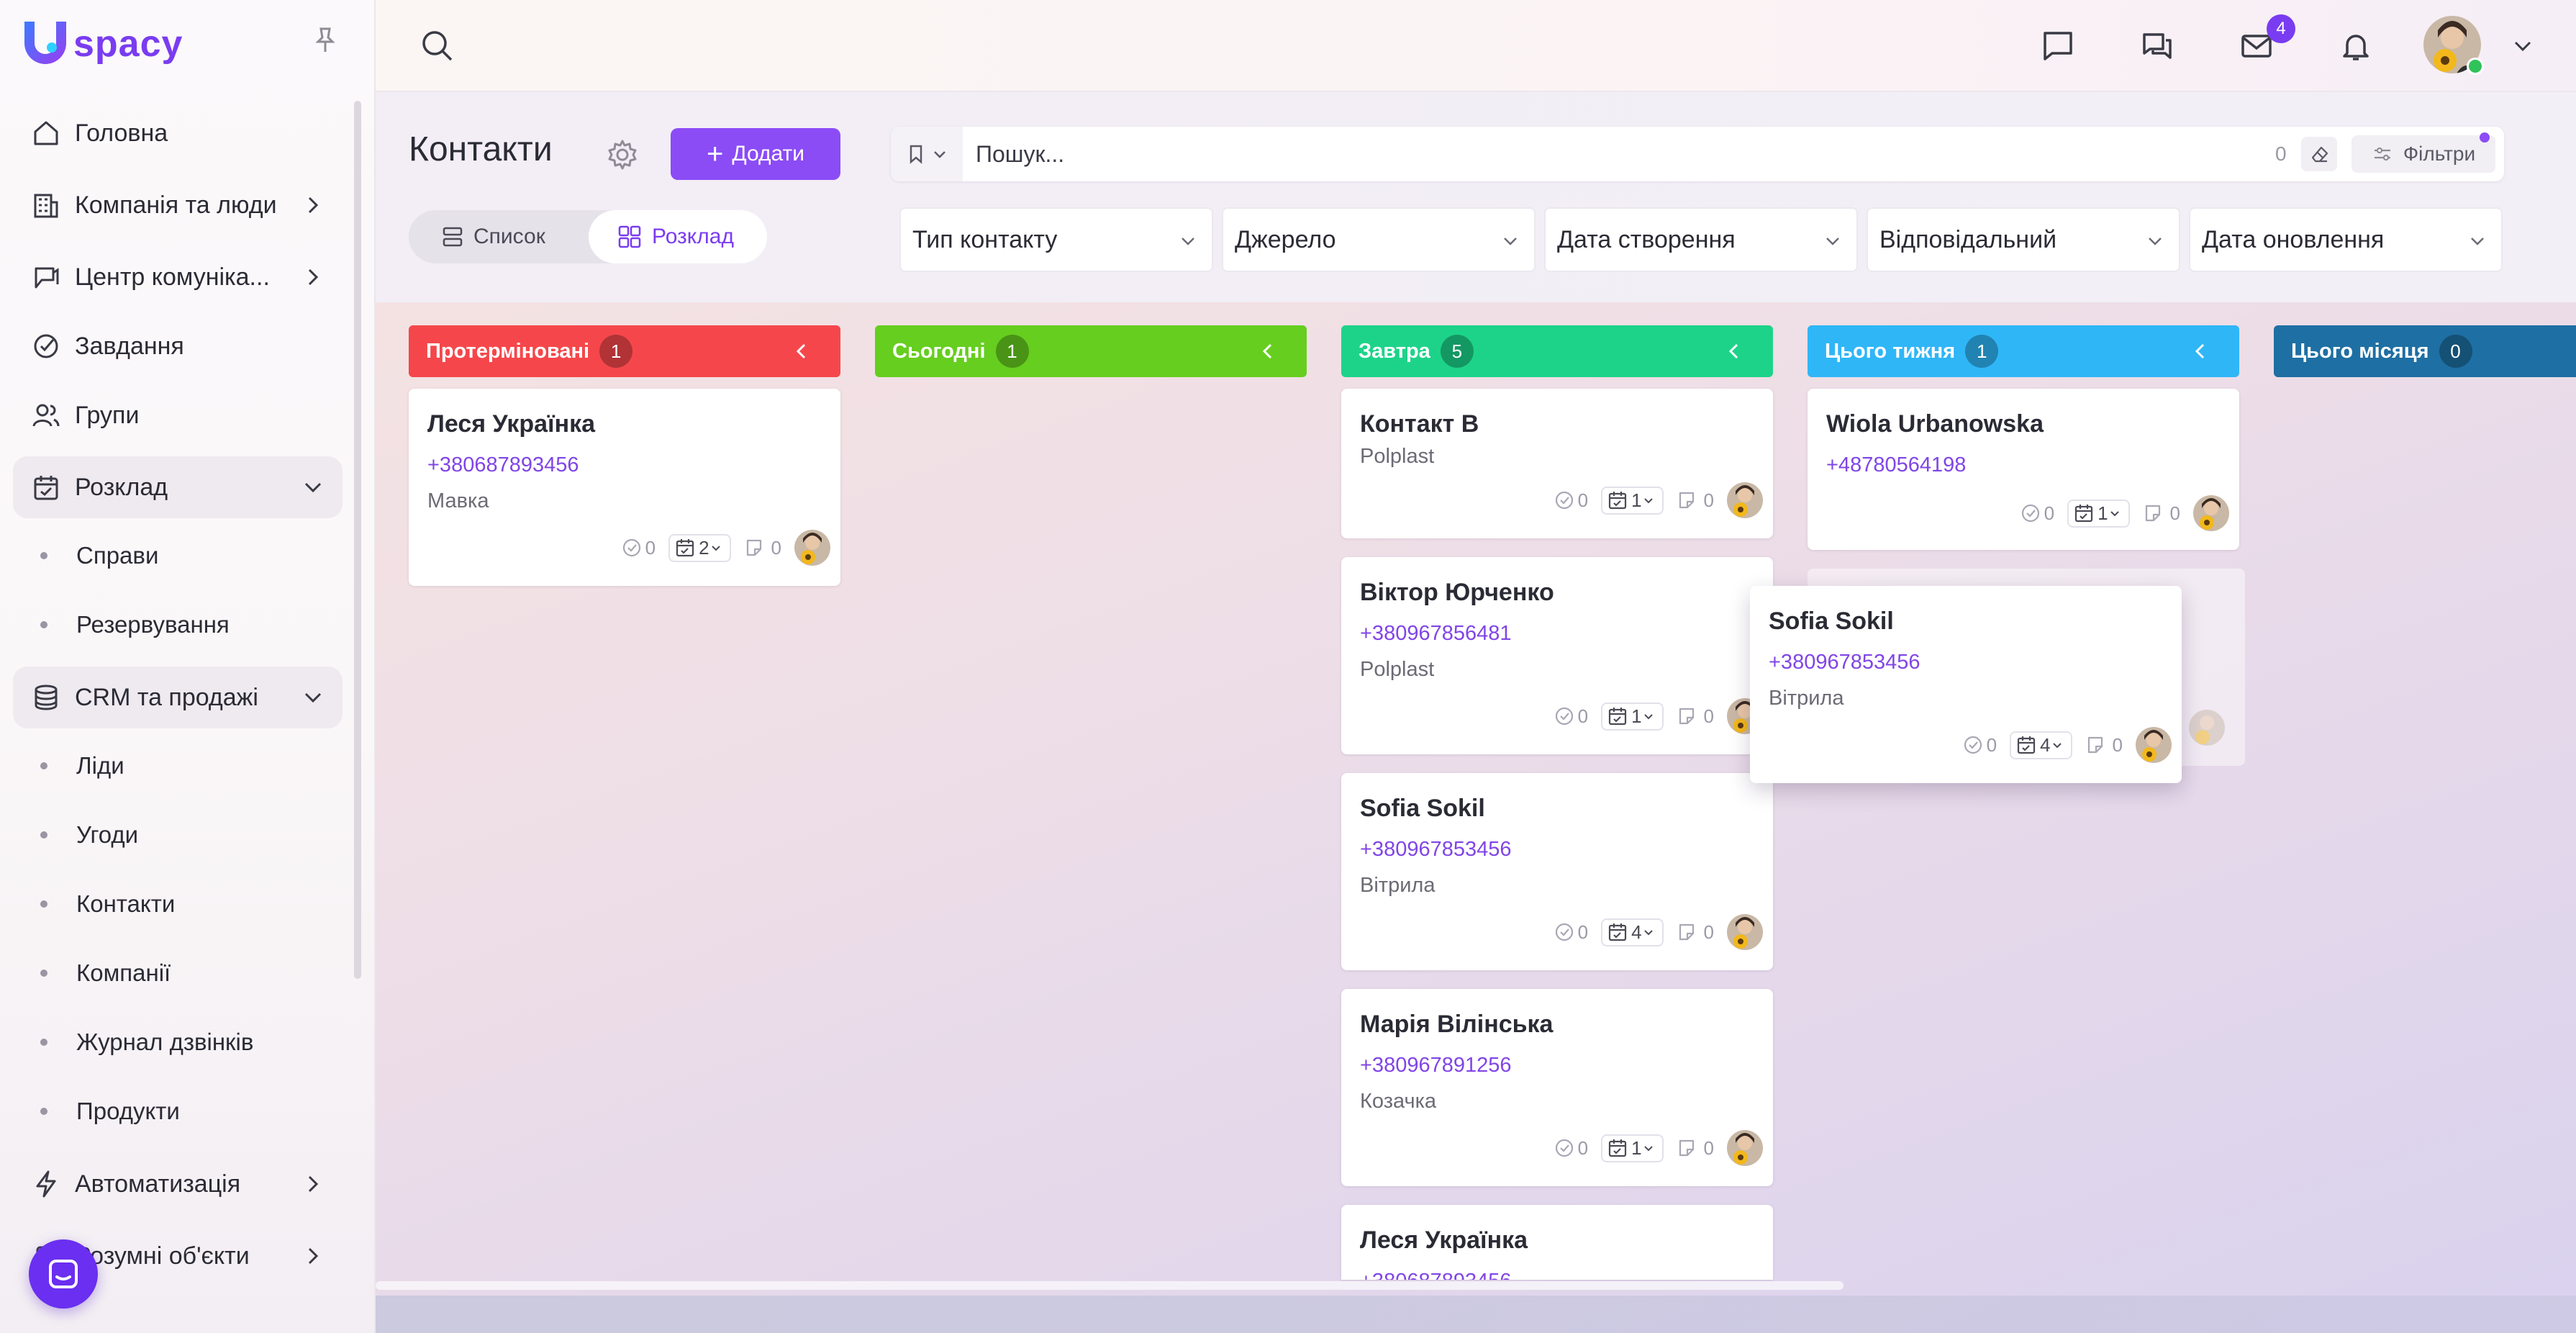 Image resolution: width=2576 pixels, height=1333 pixels. I want to click on events-dropdown: 2, so click(699, 548).